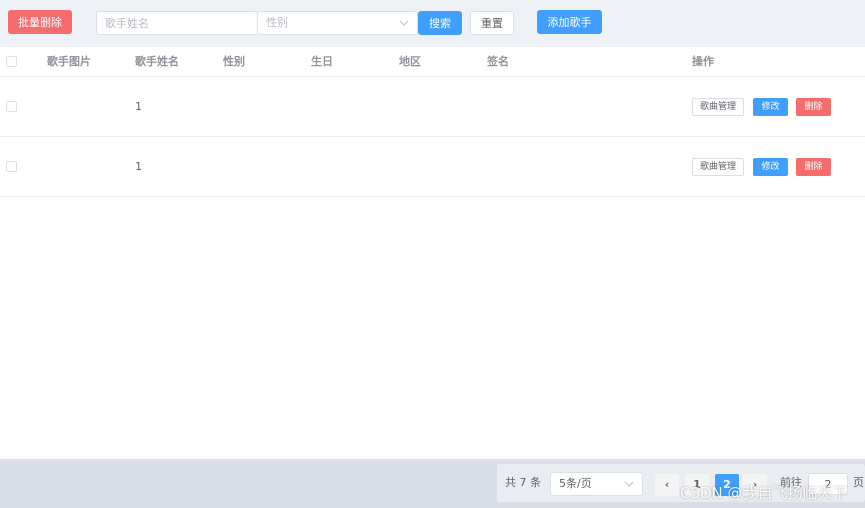 The image size is (865, 508). I want to click on toolbar: 批量删除 性别 搜索 重置 添加歌手, so click(432, 23).